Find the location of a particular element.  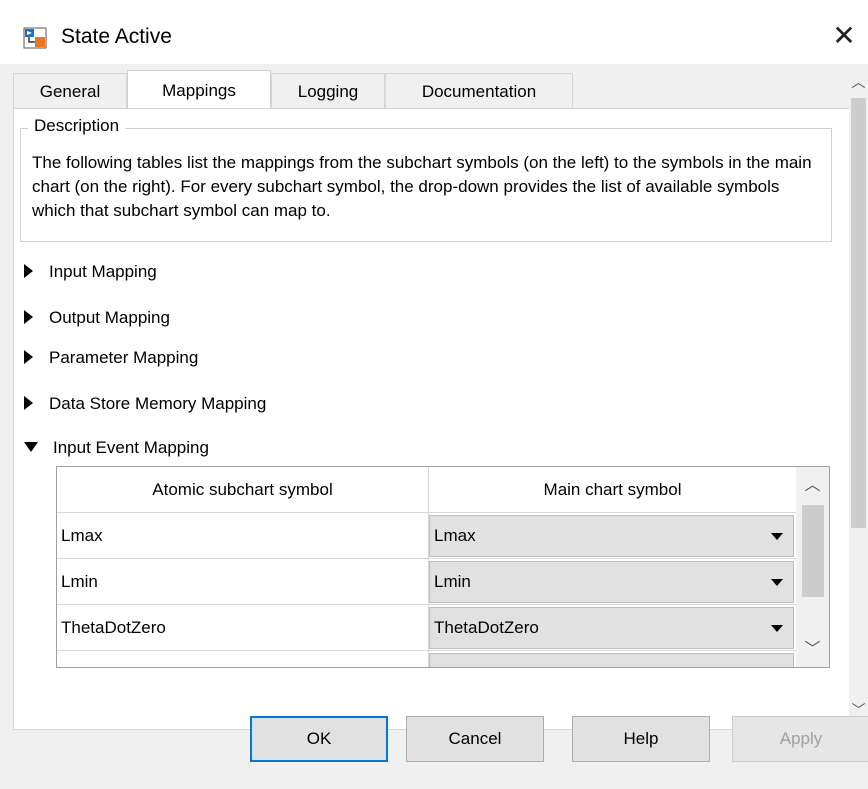

tab-label: Documentation is located at coordinates (479, 91).